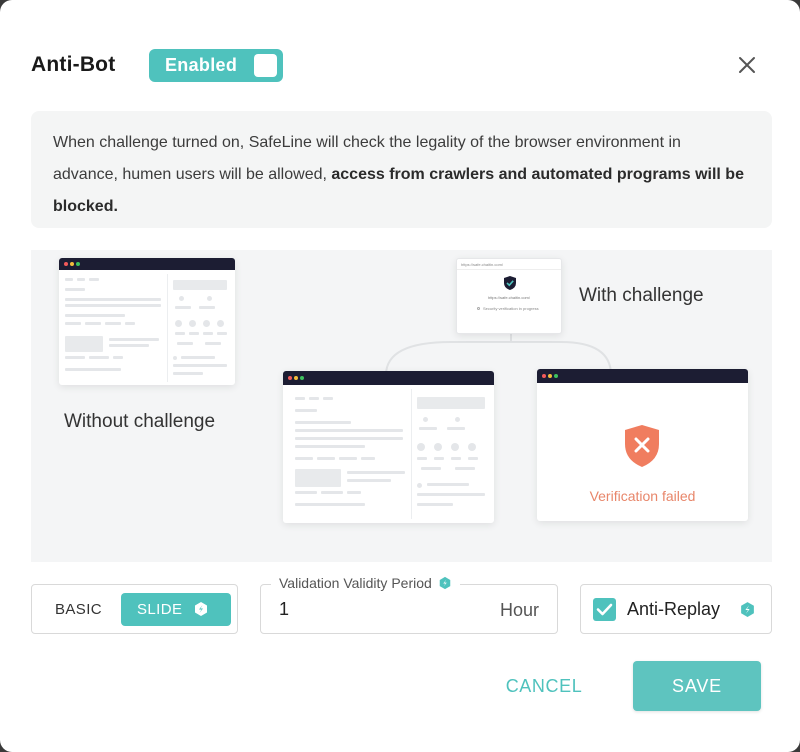 Image resolution: width=800 pixels, height=752 pixels. I want to click on cancel-button: CANCEL, so click(544, 686).